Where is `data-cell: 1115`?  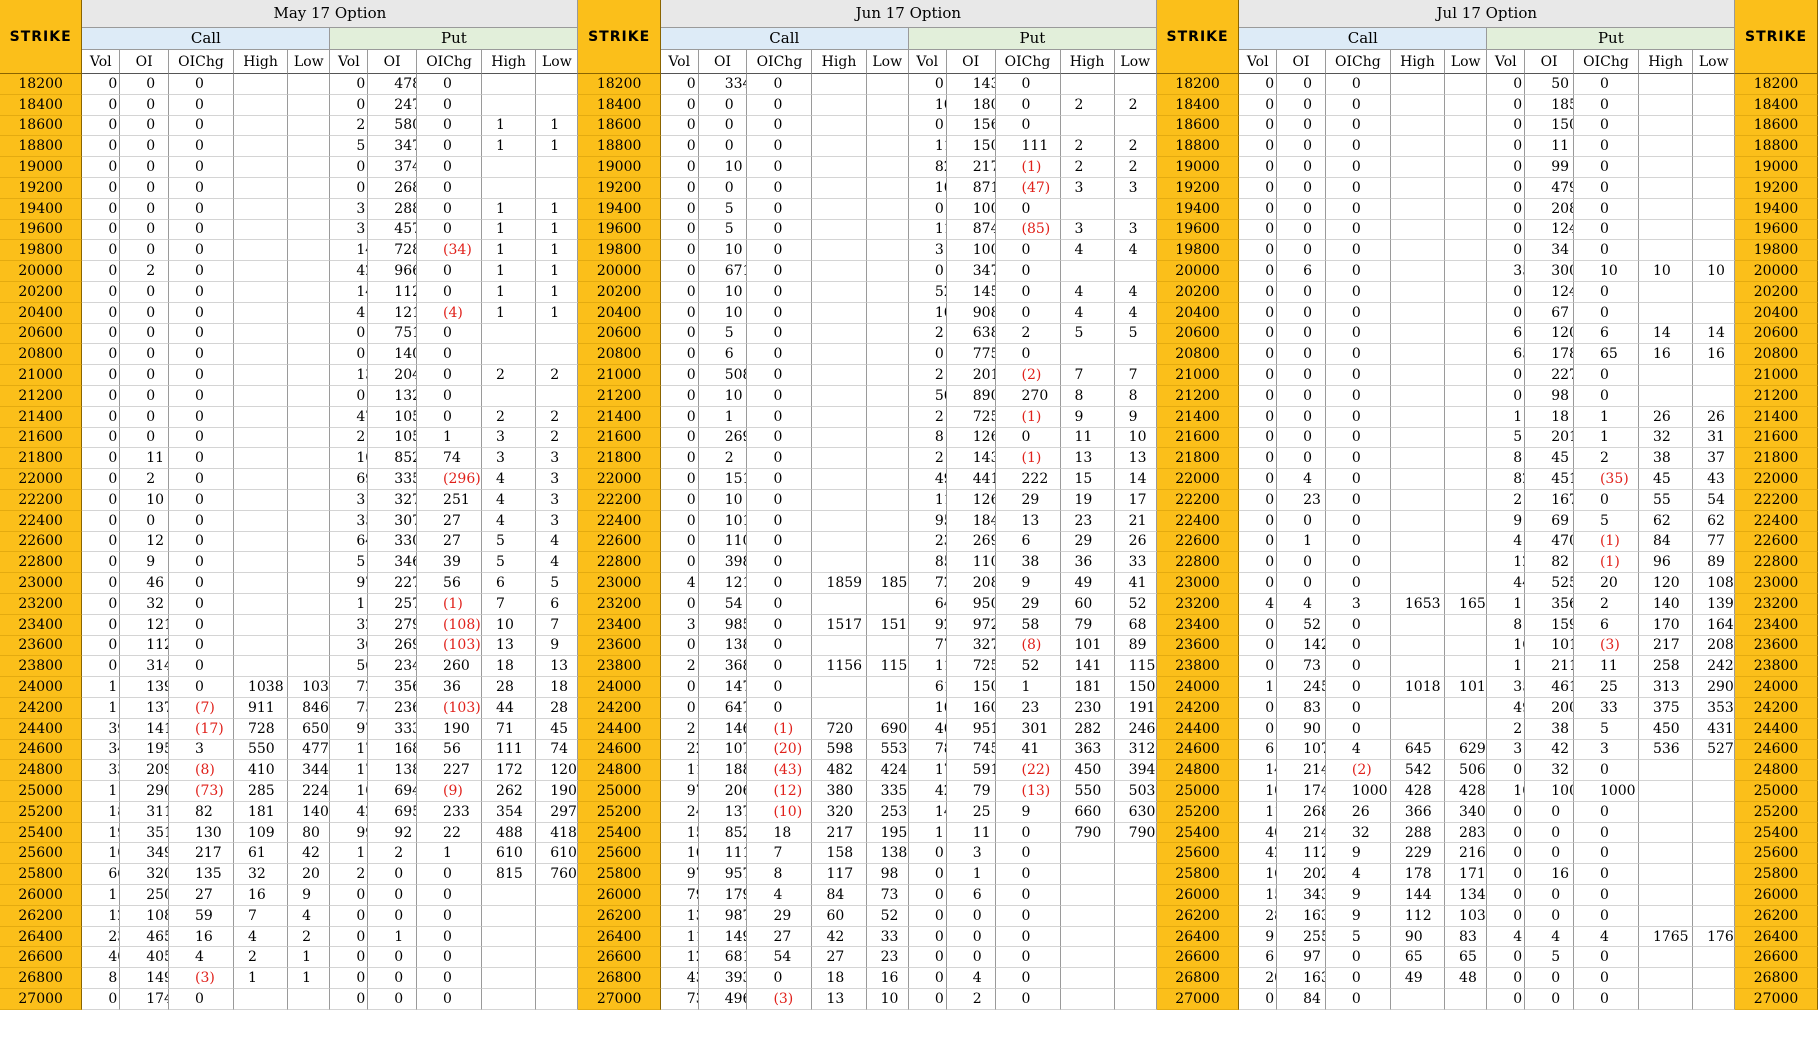 data-cell: 1115 is located at coordinates (723, 854).